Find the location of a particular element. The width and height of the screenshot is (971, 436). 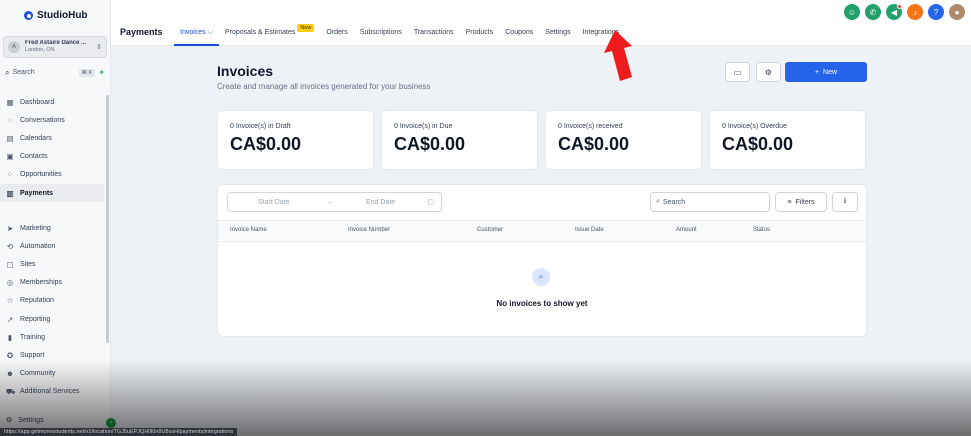

sidebar-item-sites: ▢ Sites is located at coordinates (52, 264).